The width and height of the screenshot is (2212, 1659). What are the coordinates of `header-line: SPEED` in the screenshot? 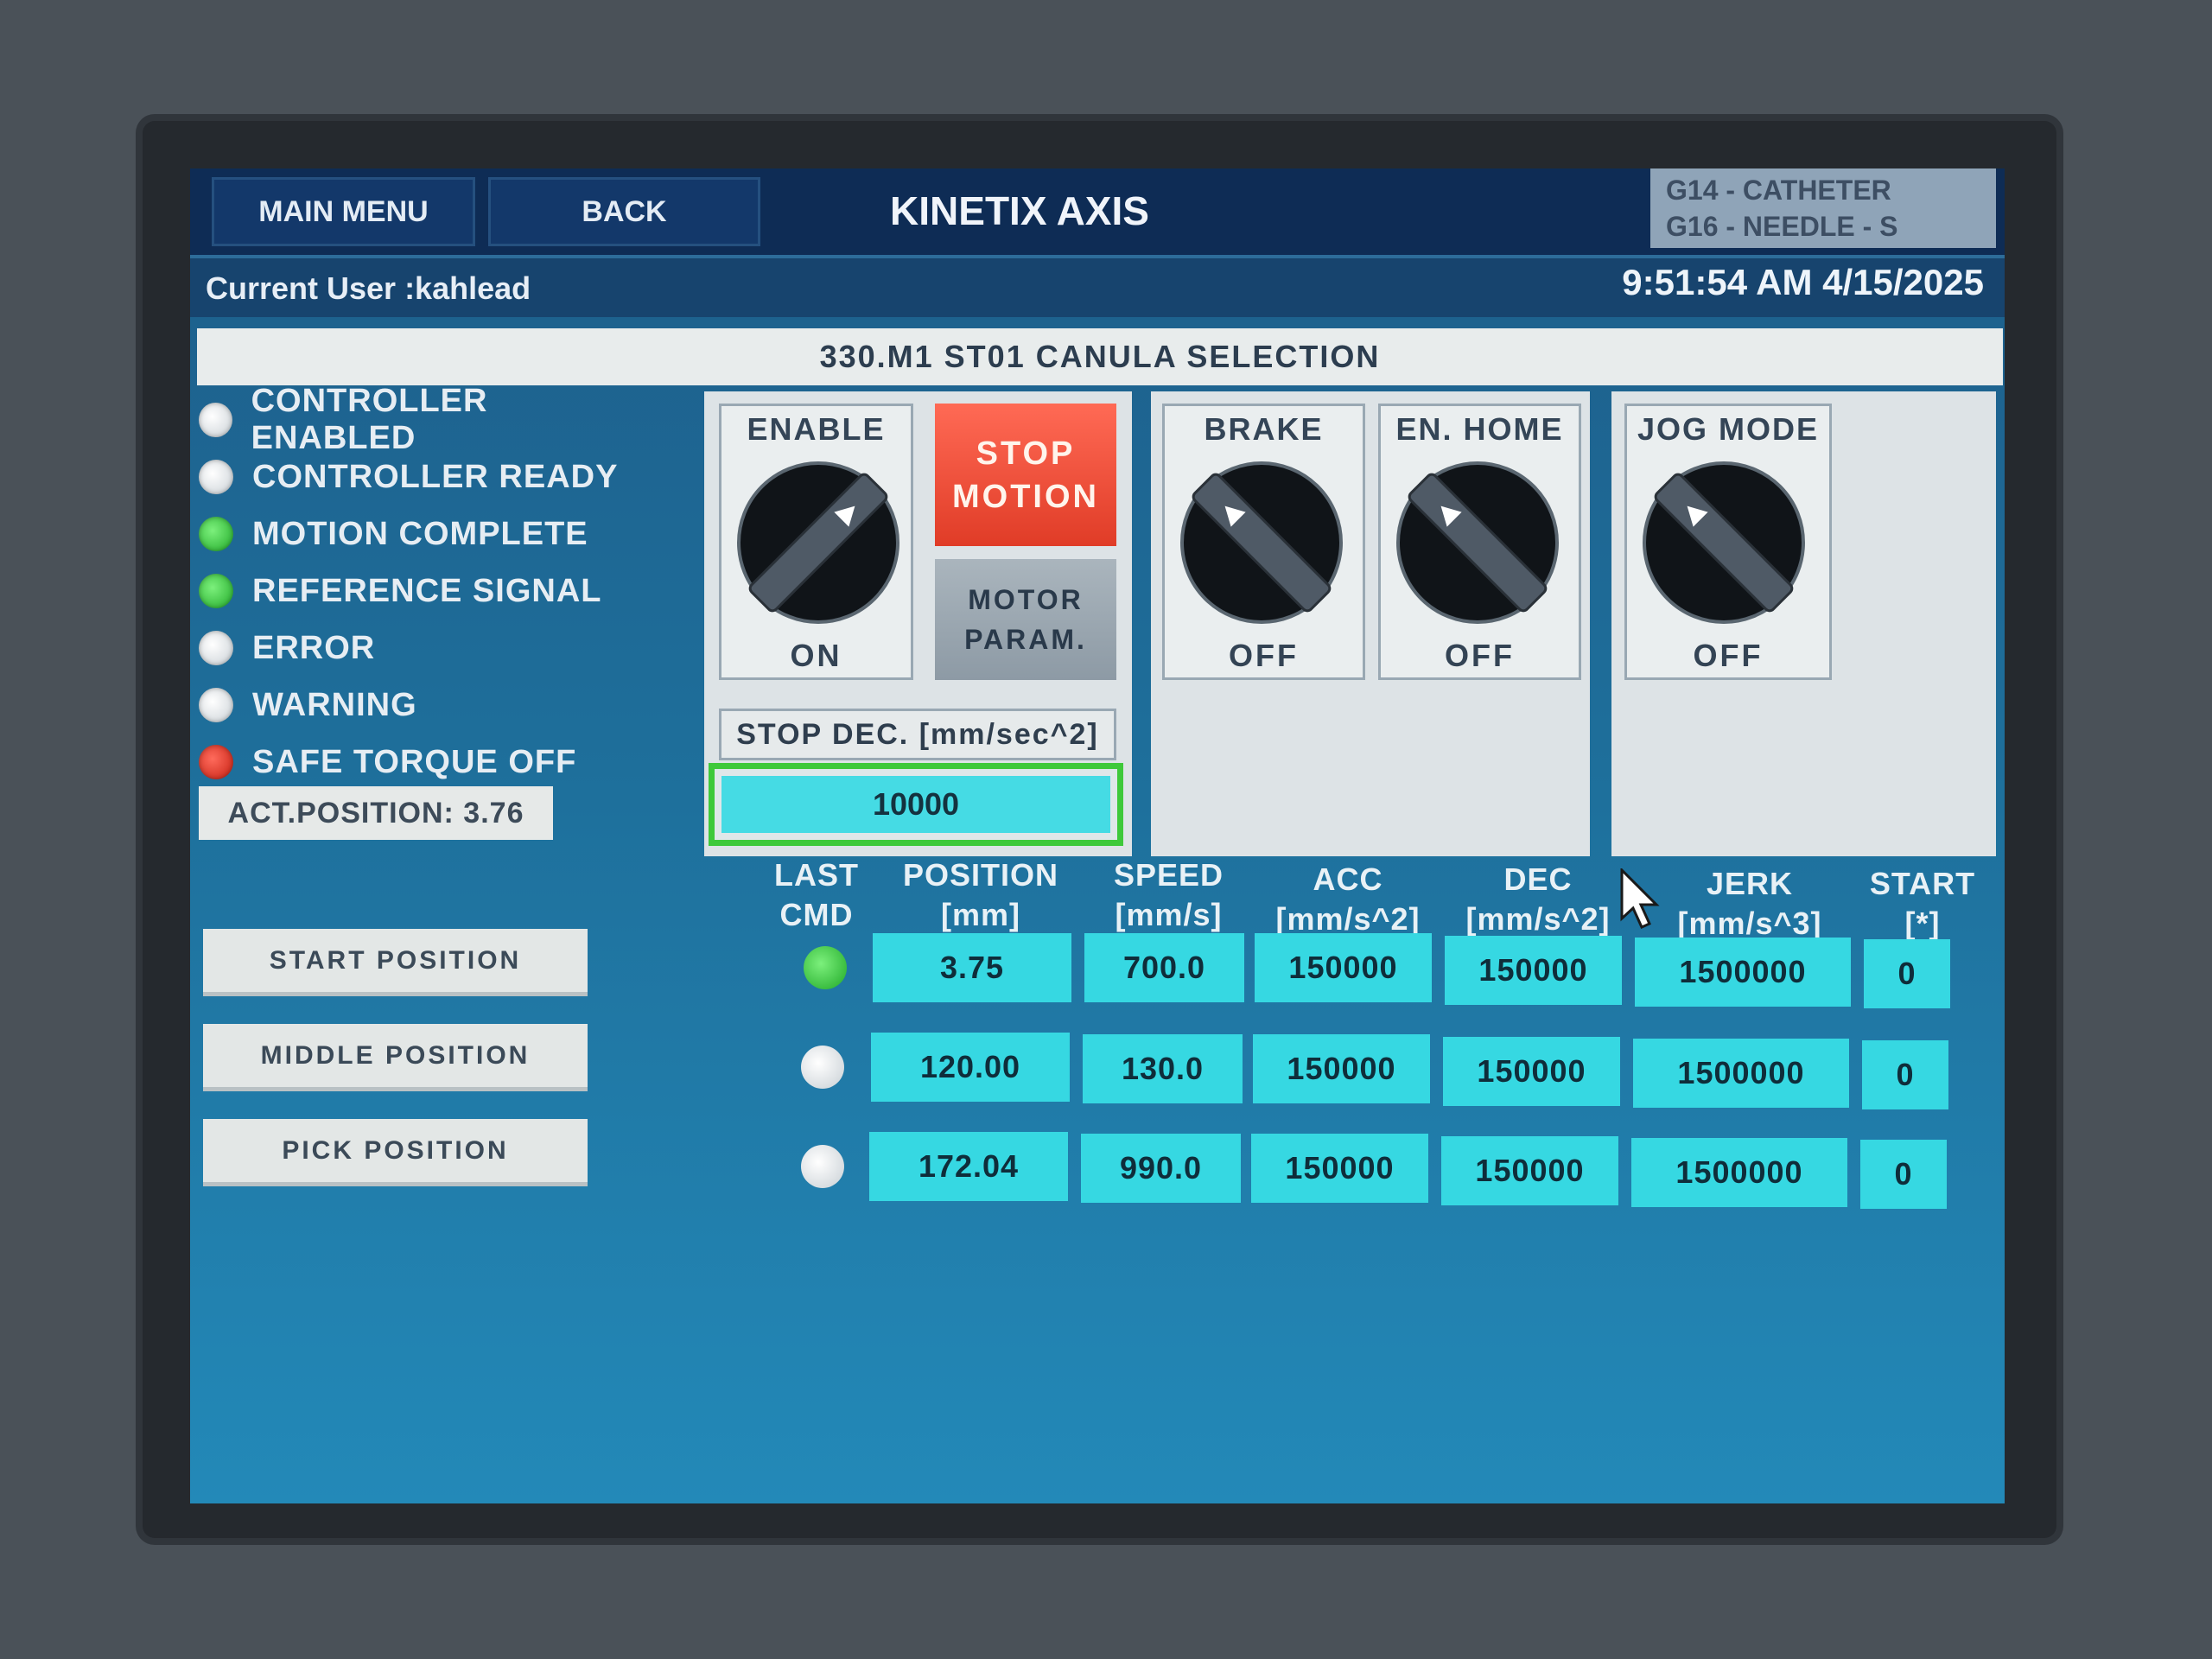 It's located at (1168, 875).